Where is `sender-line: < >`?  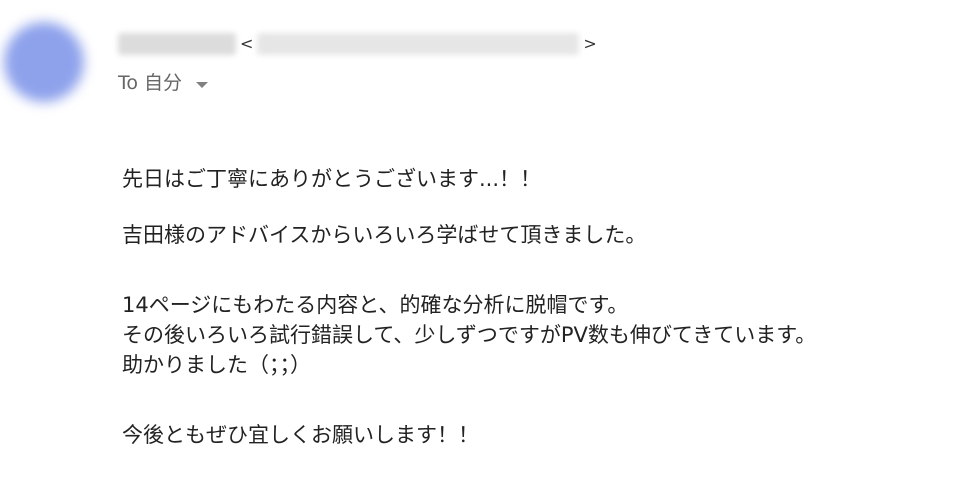
sender-line: < > is located at coordinates (359, 44).